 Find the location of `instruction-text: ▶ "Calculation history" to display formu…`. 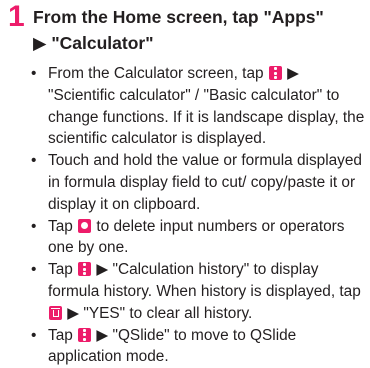

instruction-text: ▶ "Calculation history" to display formu… is located at coordinates (204, 280).